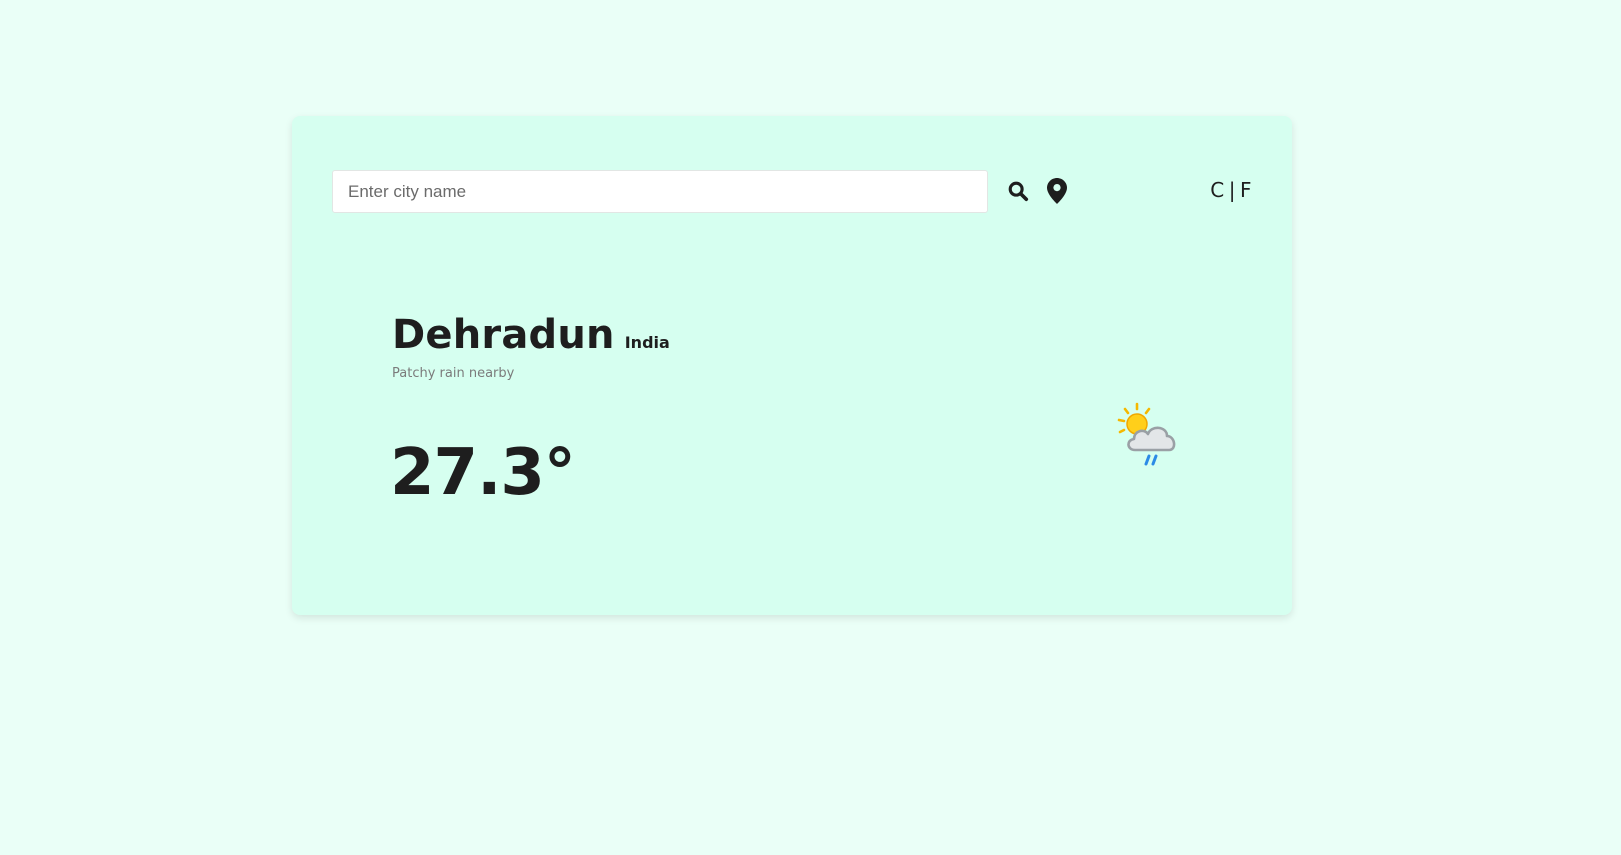 The height and width of the screenshot is (855, 1621). What do you see at coordinates (1146, 434) in the screenshot?
I see `partly-sunny-rain-icon` at bounding box center [1146, 434].